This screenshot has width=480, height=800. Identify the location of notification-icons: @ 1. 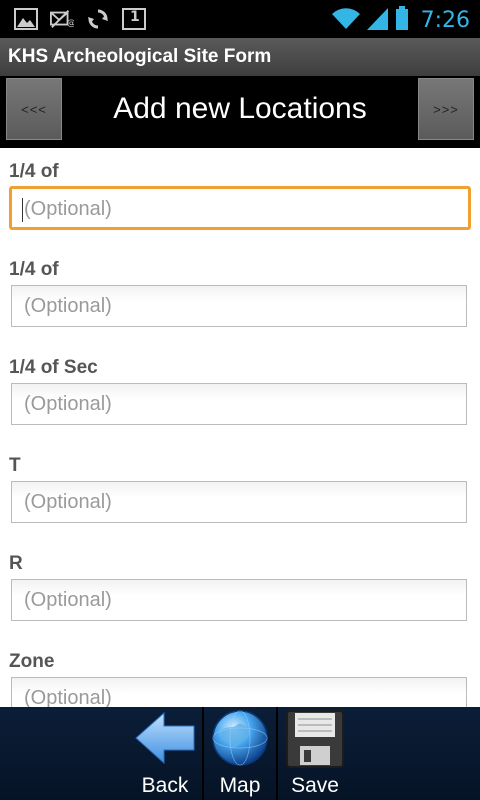
(80, 19).